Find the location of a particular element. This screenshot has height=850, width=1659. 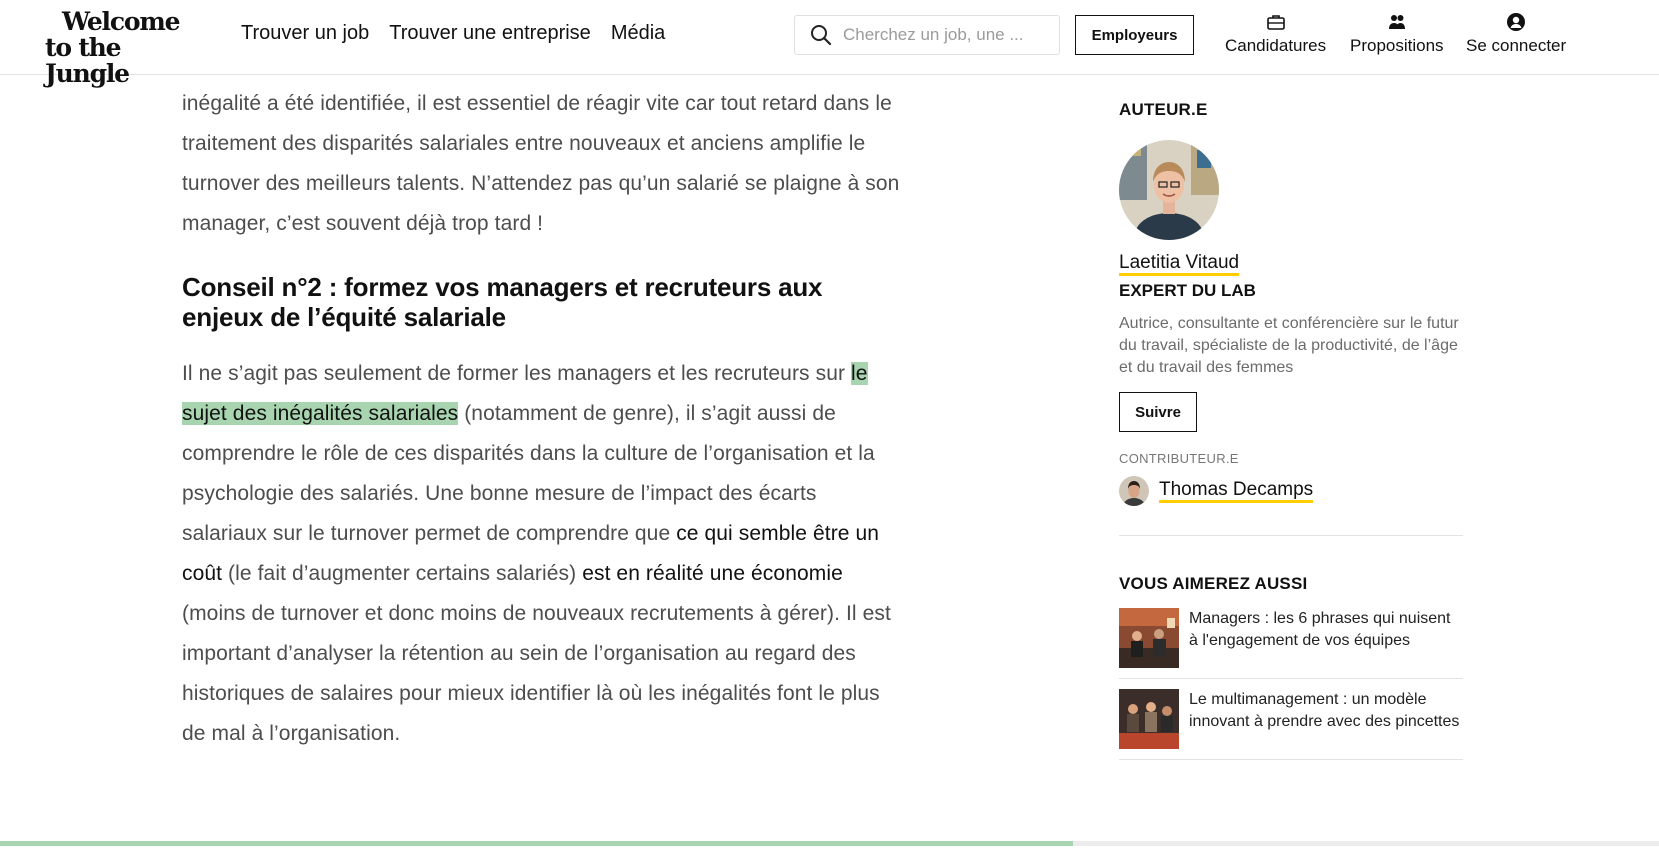

follow-button: Suivre is located at coordinates (1158, 412).